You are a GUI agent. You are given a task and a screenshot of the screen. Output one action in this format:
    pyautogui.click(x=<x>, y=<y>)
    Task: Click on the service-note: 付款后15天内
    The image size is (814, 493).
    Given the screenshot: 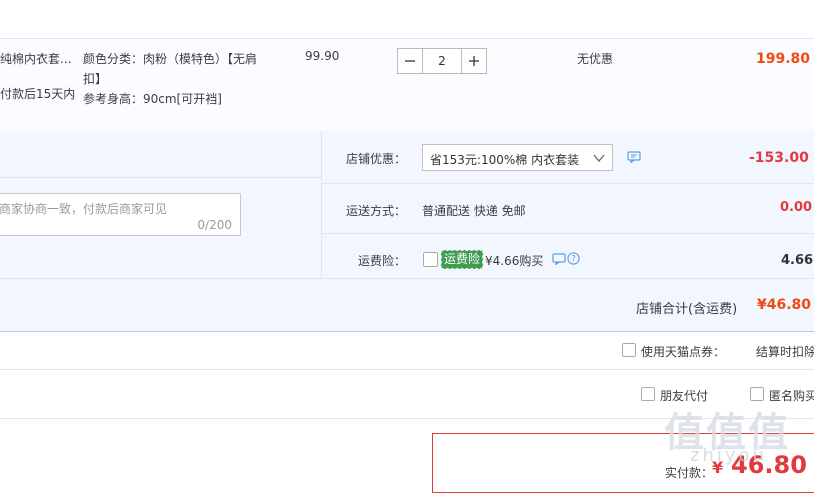 What is the action you would take?
    pyautogui.click(x=38, y=94)
    